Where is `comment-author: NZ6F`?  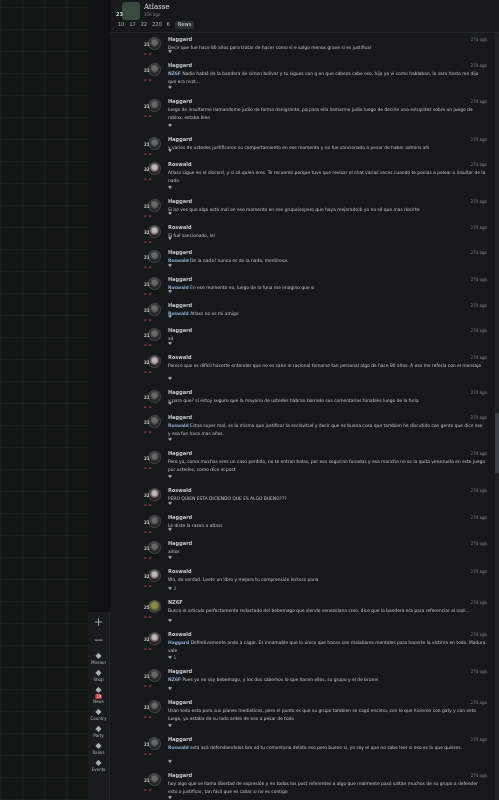
comment-author: NZ6F is located at coordinates (175, 603).